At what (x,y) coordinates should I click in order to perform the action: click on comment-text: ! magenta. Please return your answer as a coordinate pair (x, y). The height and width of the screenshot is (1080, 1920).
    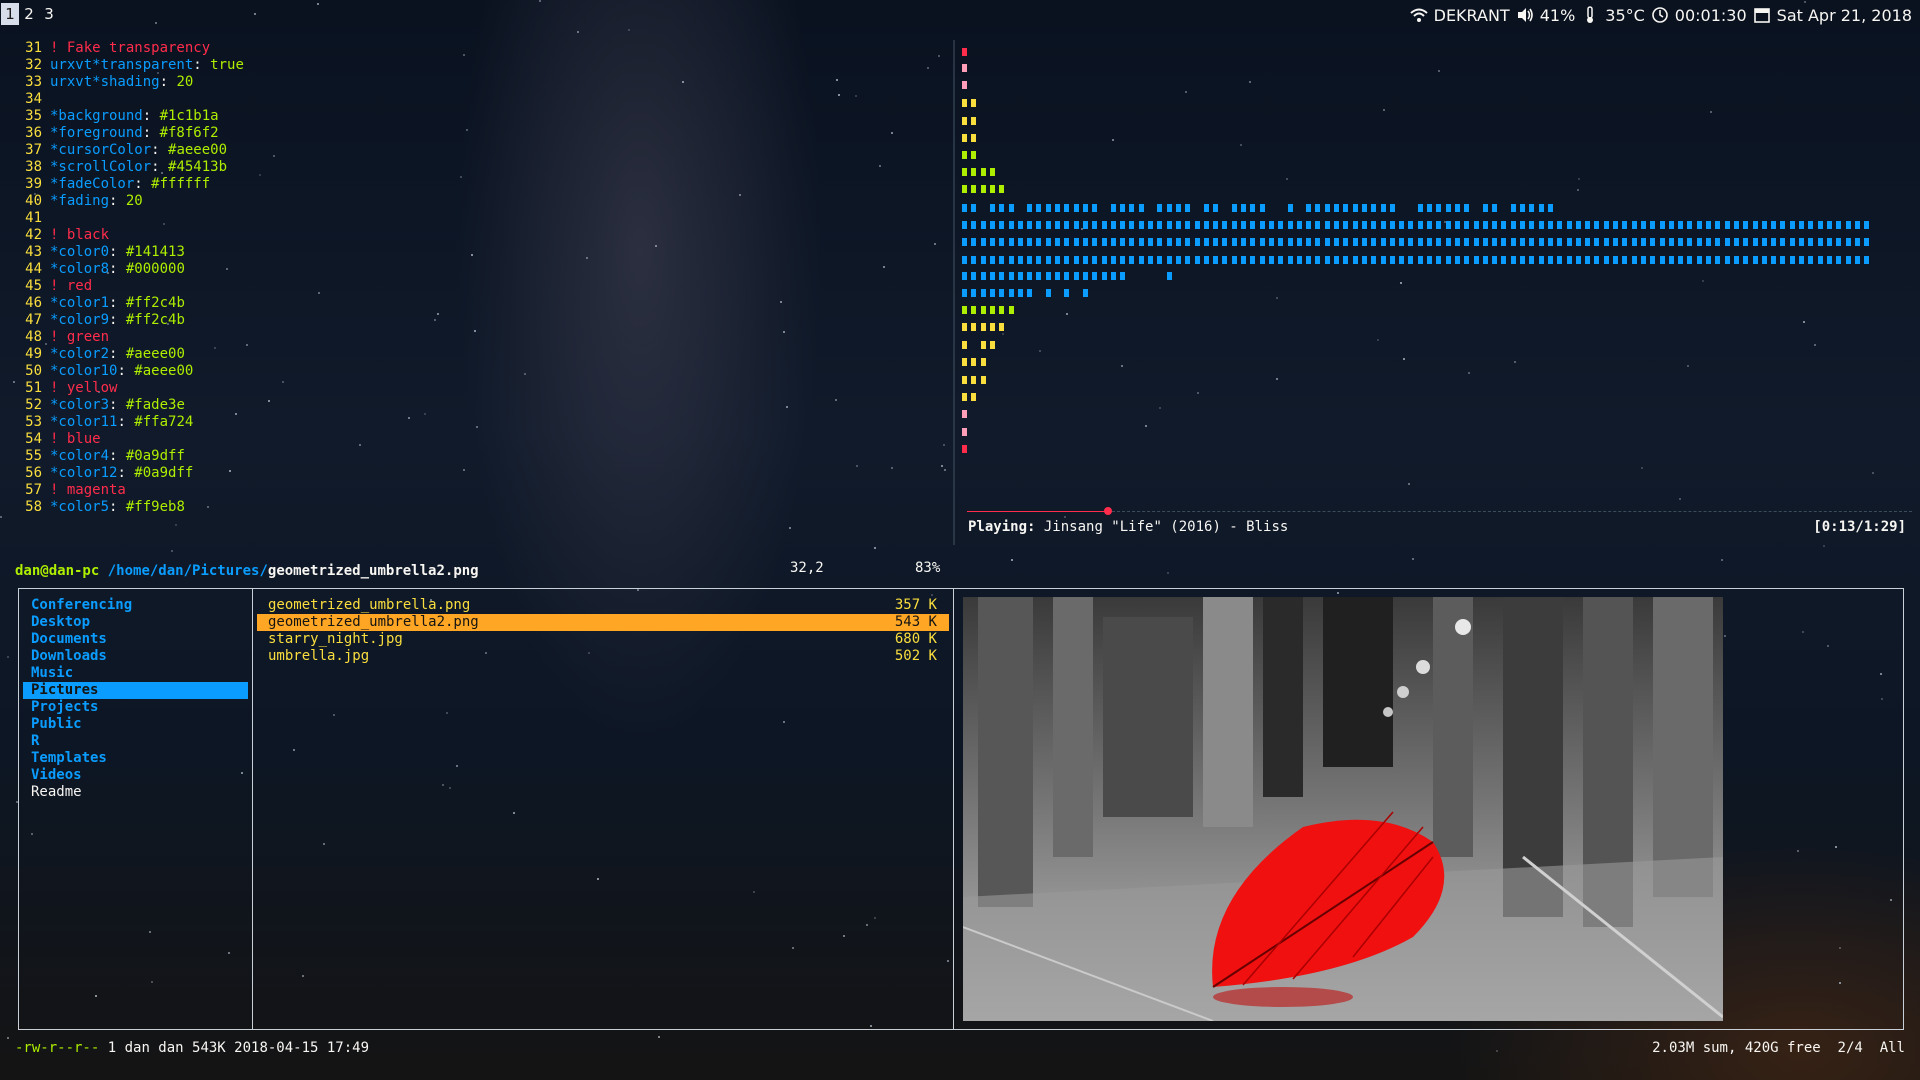
    Looking at the image, I should click on (88, 490).